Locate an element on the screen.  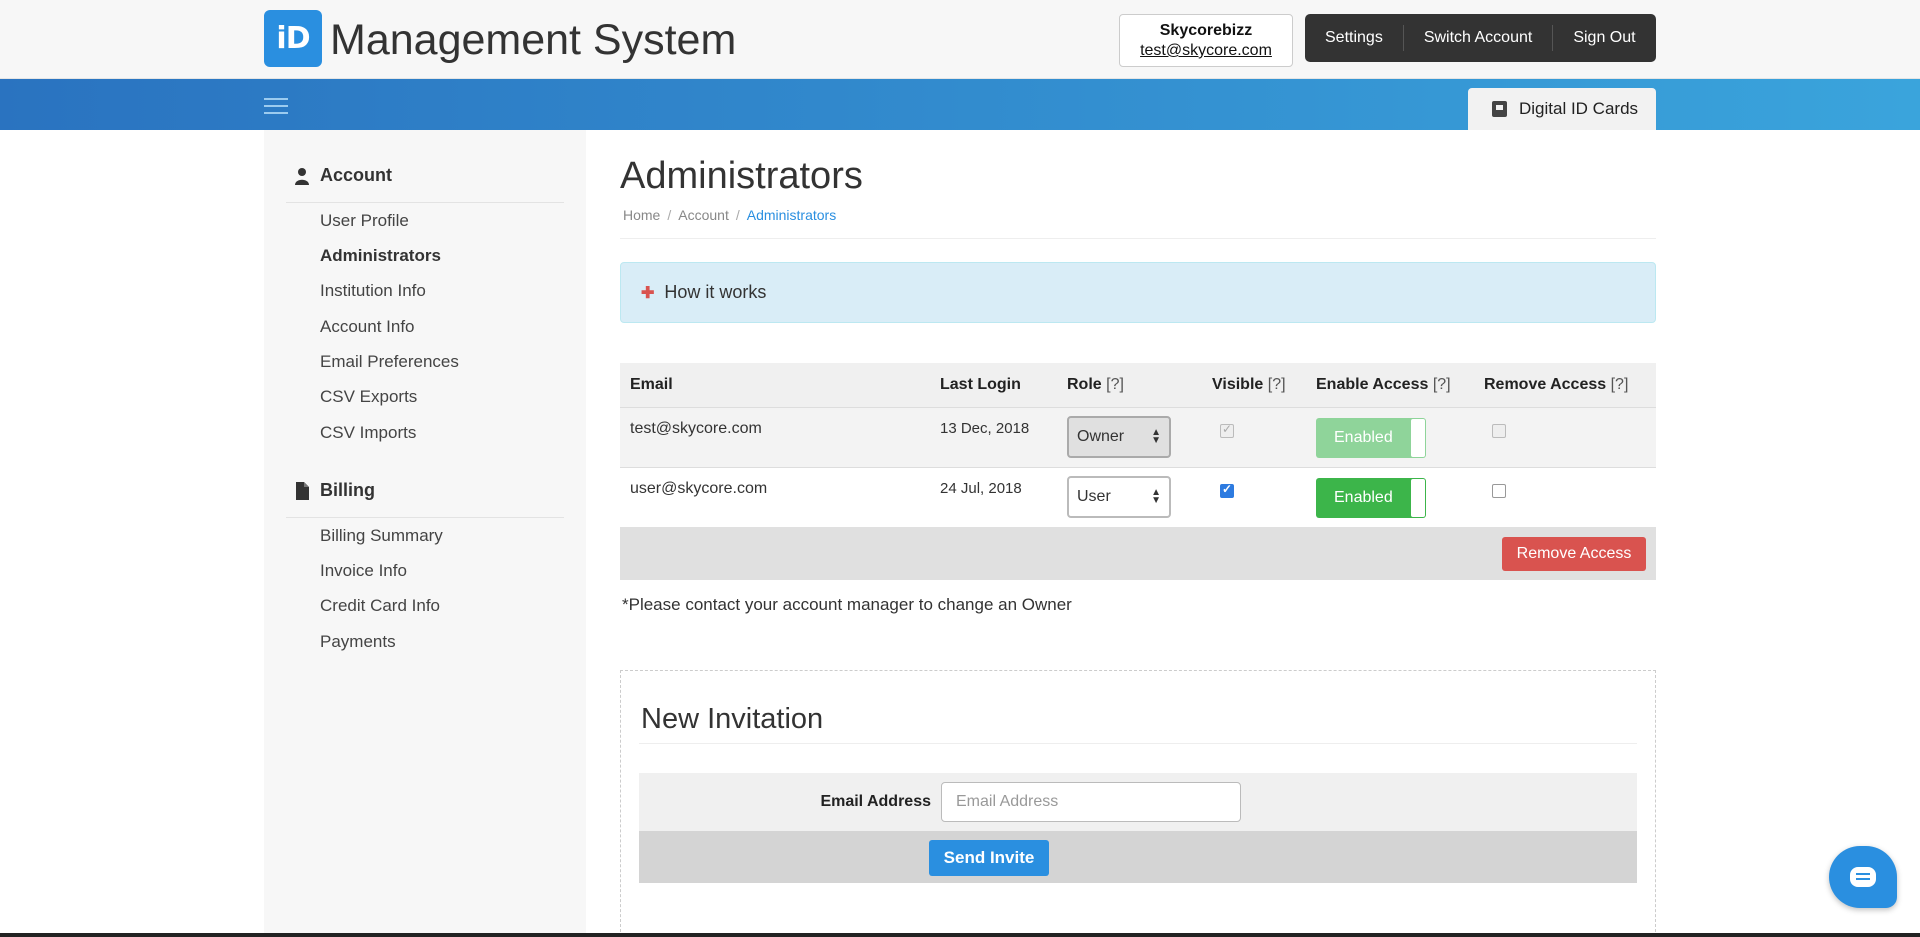
invite-action-bar: Send Invite is located at coordinates (1138, 857).